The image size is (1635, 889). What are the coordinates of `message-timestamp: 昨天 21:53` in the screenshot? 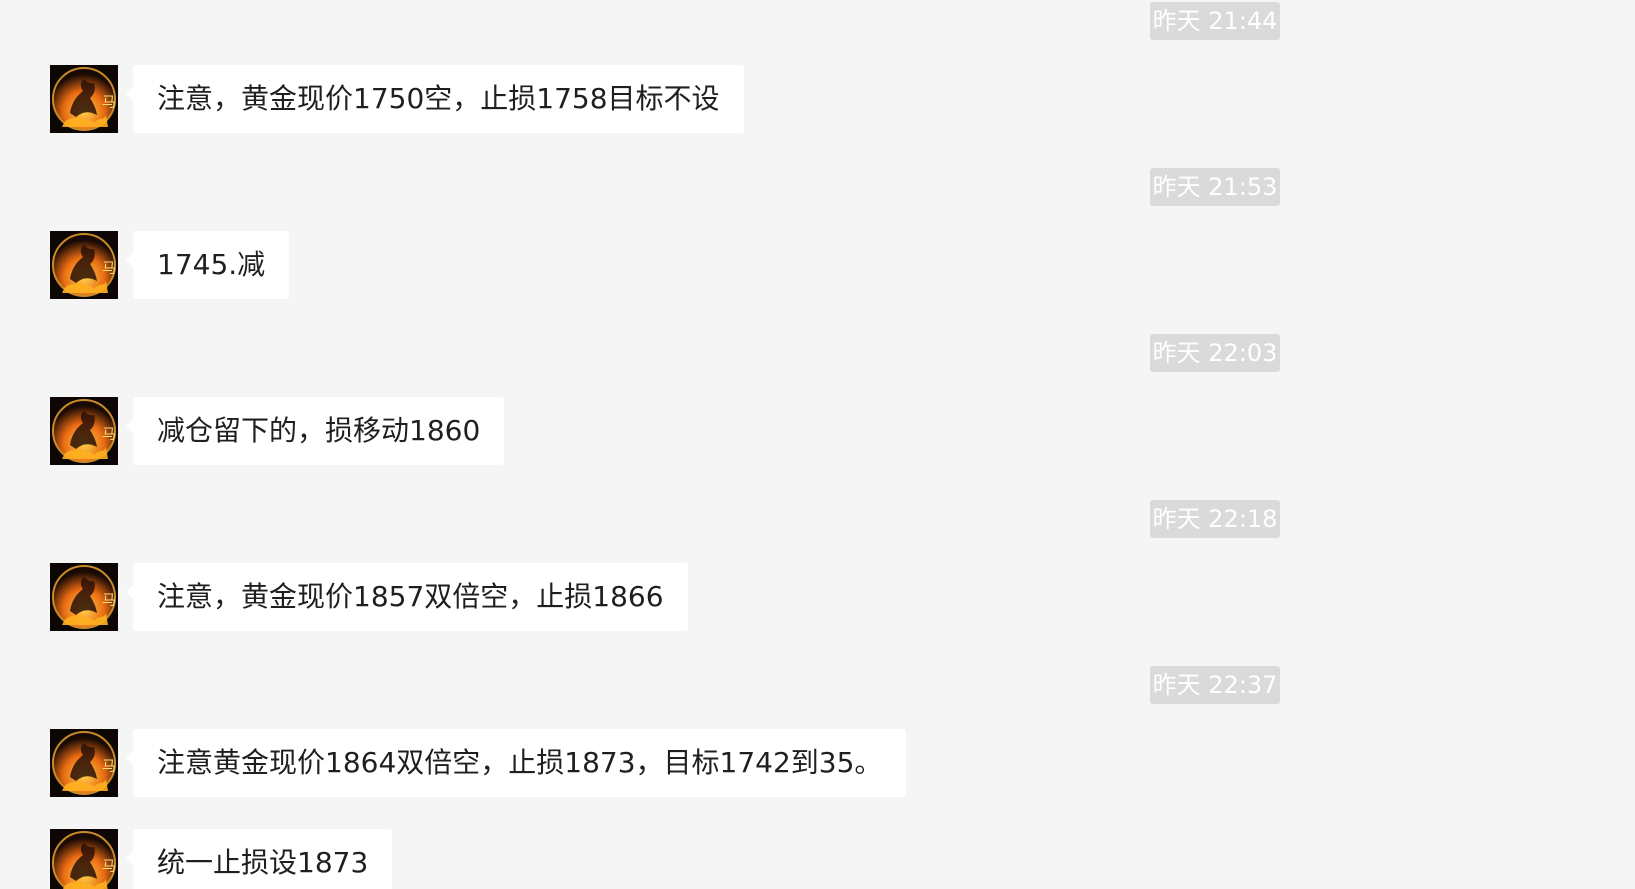 It's located at (1215, 187).